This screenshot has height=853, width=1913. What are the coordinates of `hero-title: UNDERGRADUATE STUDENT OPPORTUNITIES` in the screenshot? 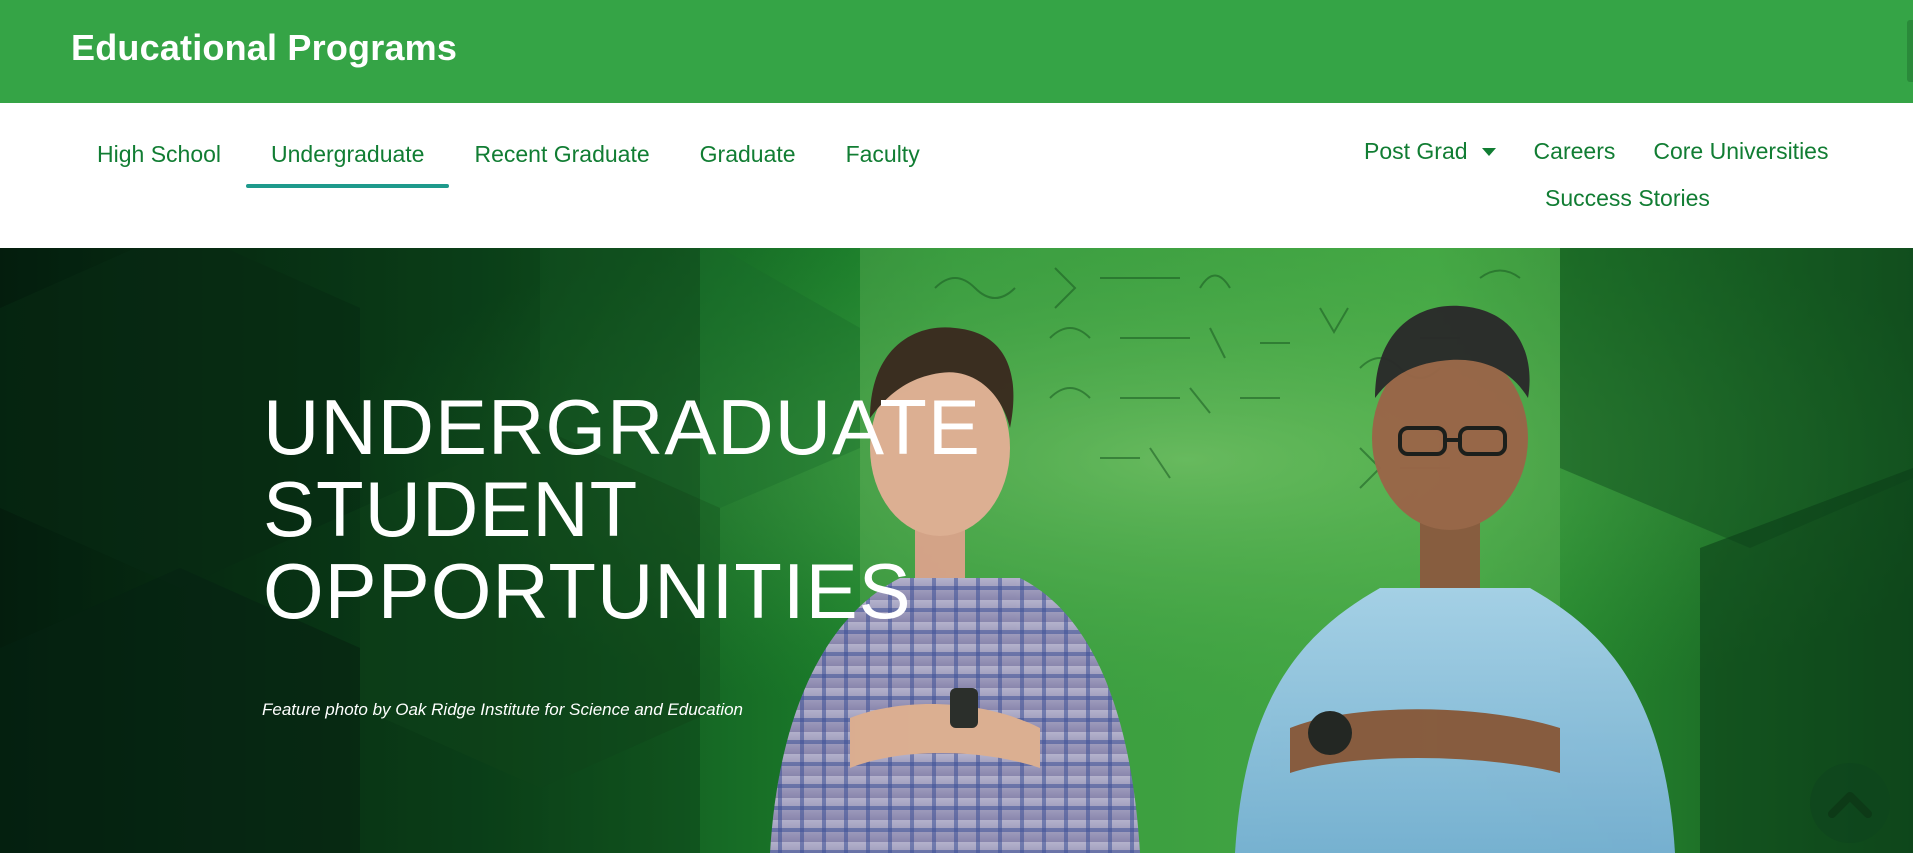 It's located at (622, 509).